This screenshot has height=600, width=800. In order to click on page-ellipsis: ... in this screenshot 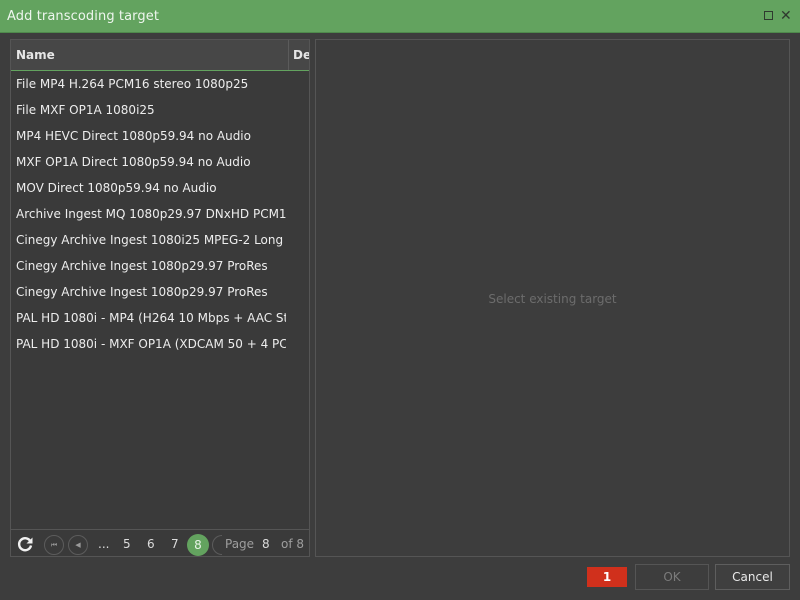, I will do `click(103, 544)`.